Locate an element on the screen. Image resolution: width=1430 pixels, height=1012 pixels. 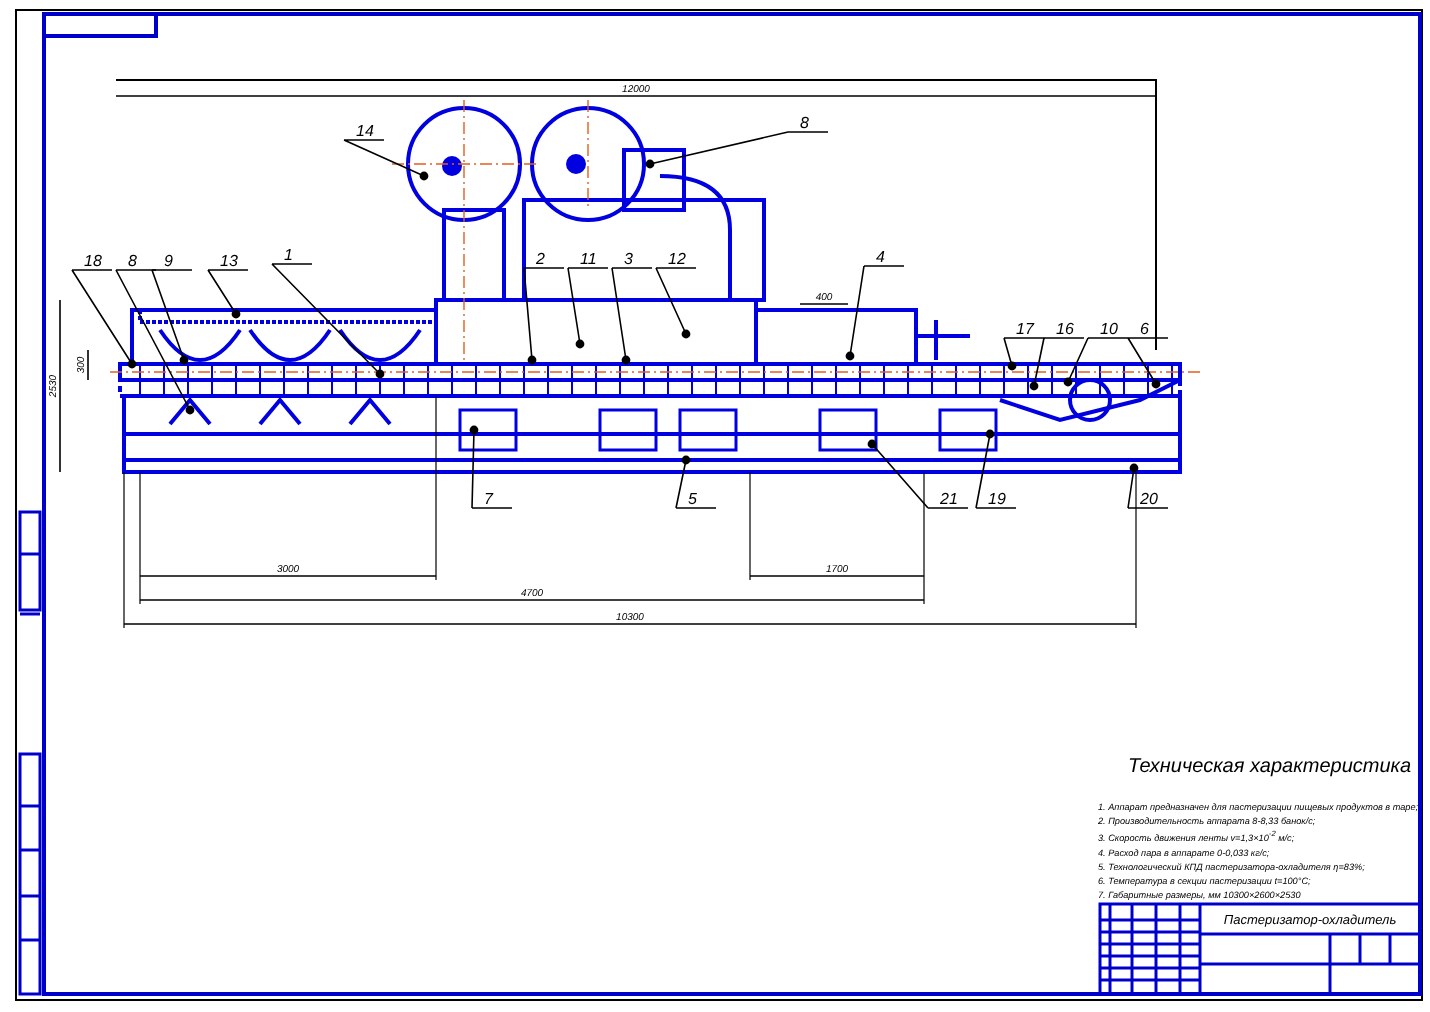
callout-number: 18 is located at coordinates (93, 261).